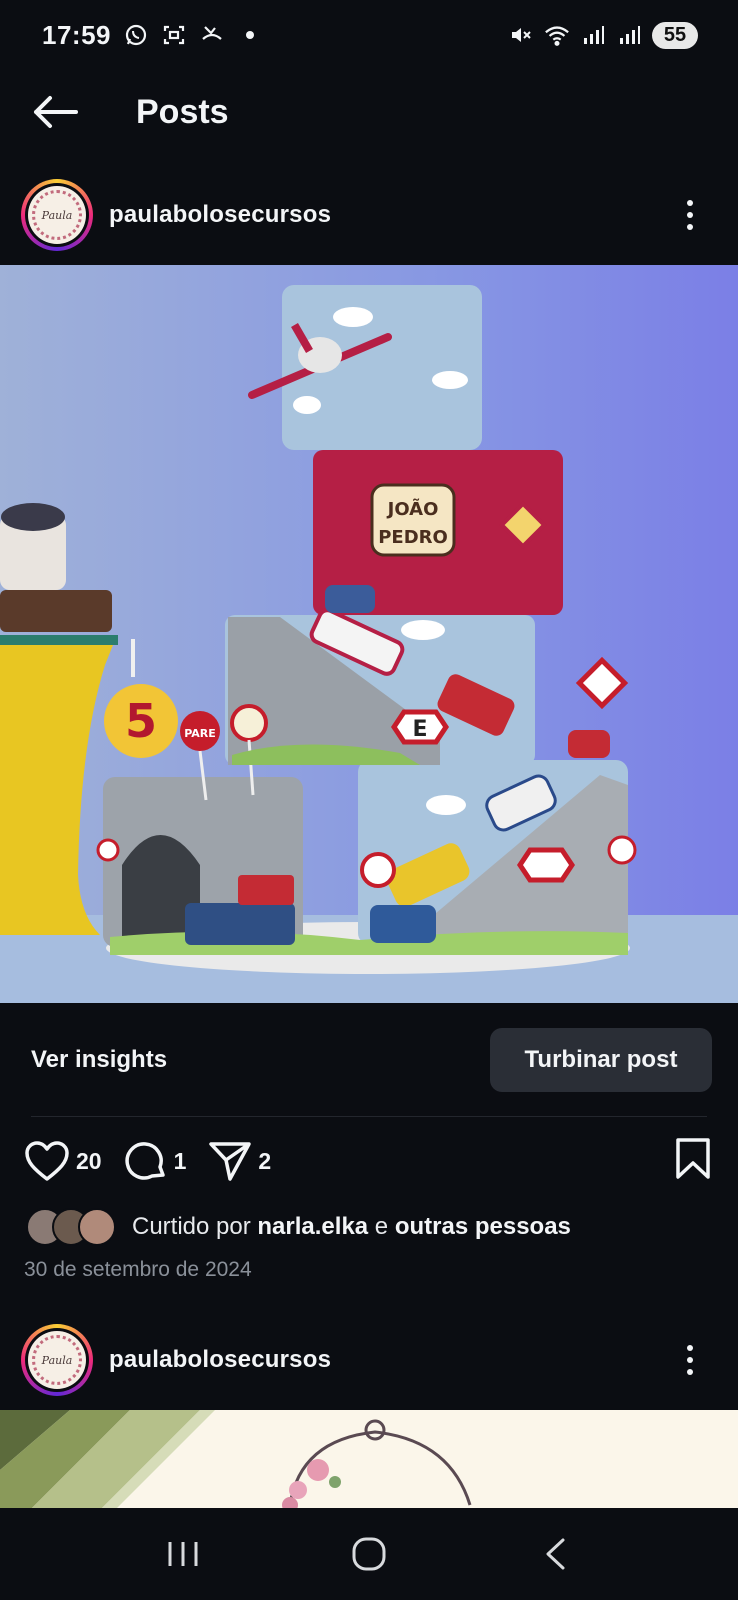 This screenshot has height=1600, width=738. I want to click on missed-call-icon, so click(212, 35).